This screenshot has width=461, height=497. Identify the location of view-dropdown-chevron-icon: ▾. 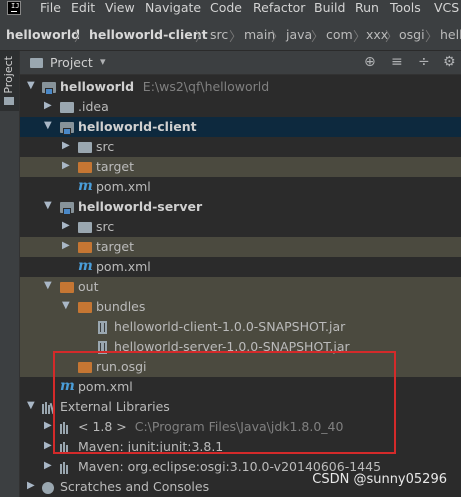
(103, 61).